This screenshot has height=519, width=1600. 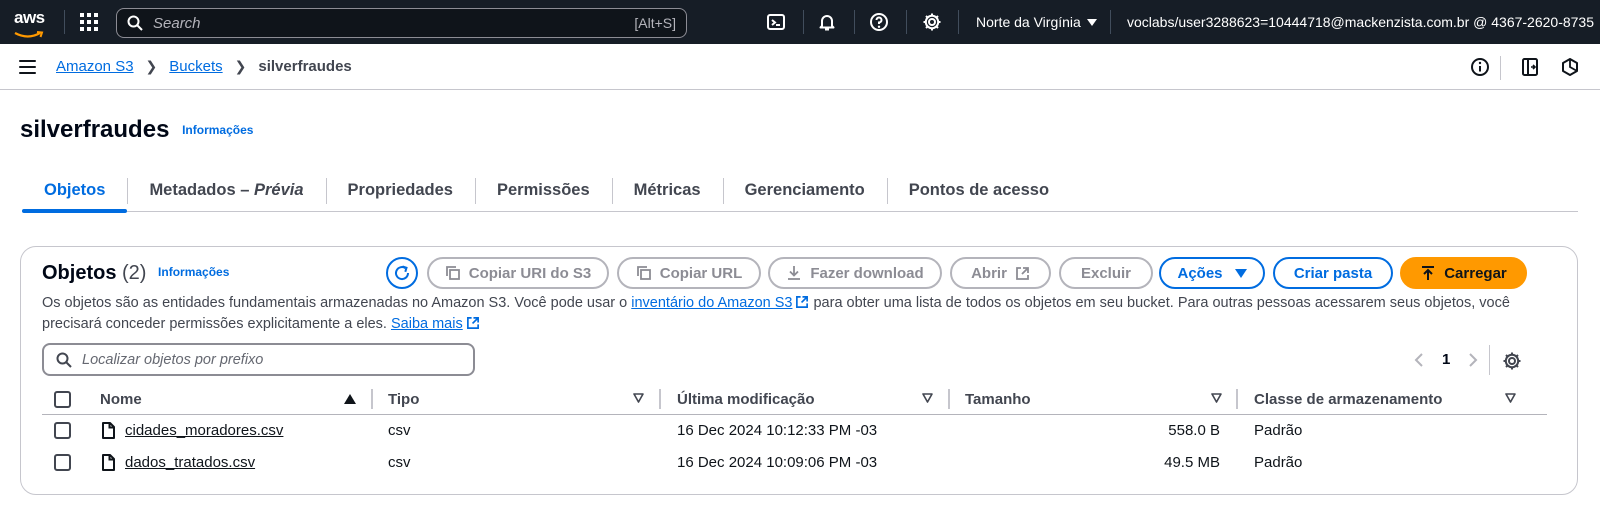 What do you see at coordinates (804, 190) in the screenshot?
I see `tab-gerenciamento: Gerenciamento` at bounding box center [804, 190].